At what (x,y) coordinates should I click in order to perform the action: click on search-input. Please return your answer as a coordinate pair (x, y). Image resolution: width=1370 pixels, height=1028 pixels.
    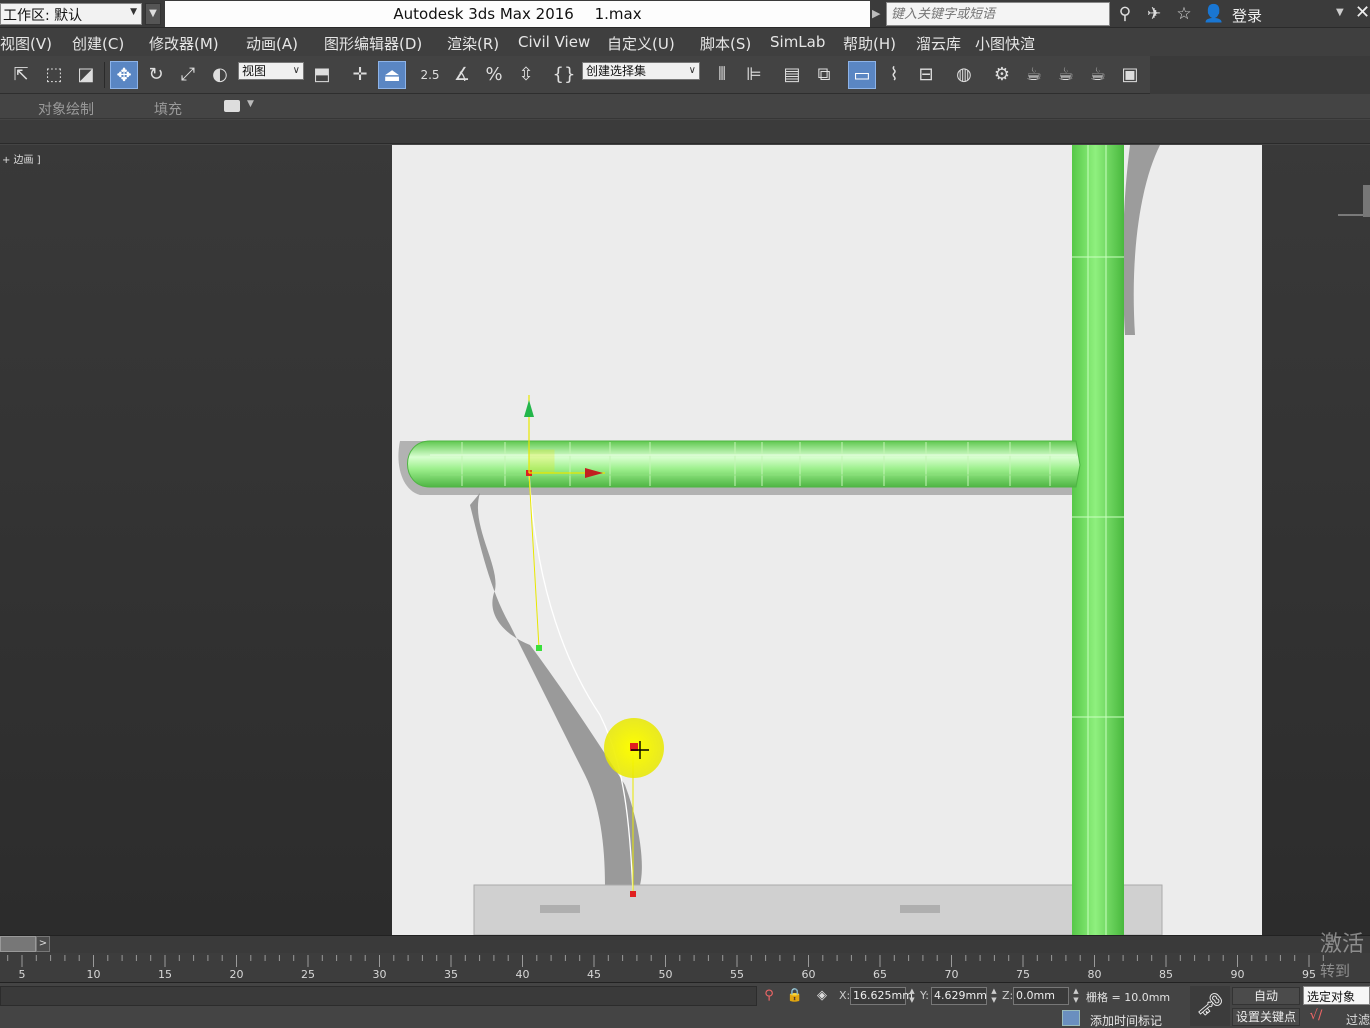
    Looking at the image, I should click on (998, 14).